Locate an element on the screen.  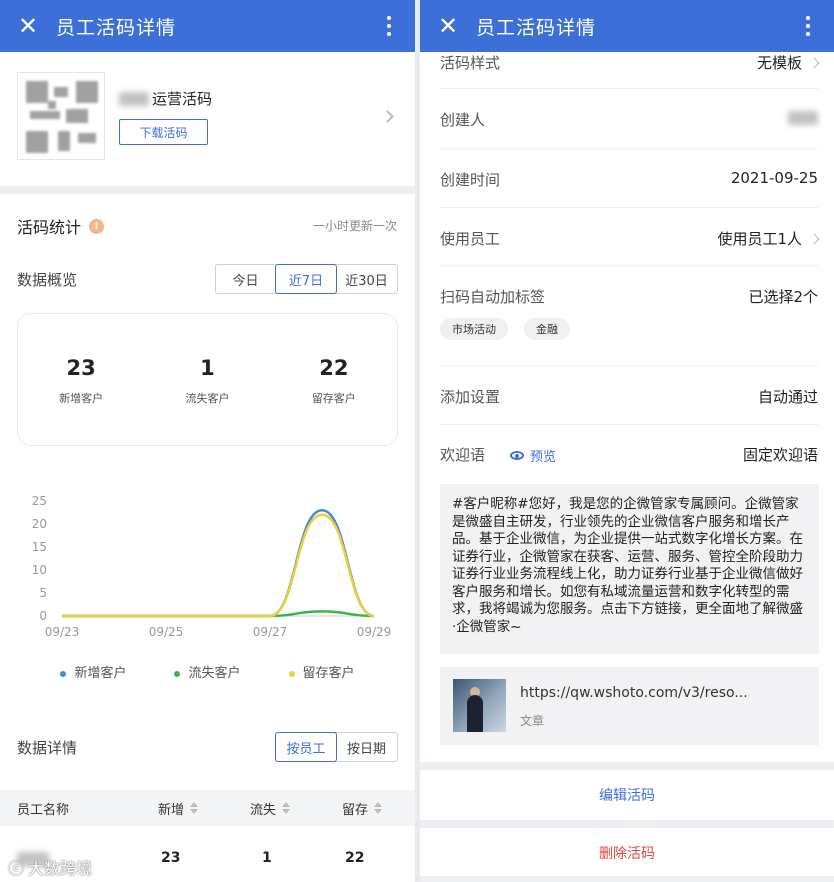
metrics-card: 23 新增客户 1 流失客户 22 留存客户 is located at coordinates (207, 379).